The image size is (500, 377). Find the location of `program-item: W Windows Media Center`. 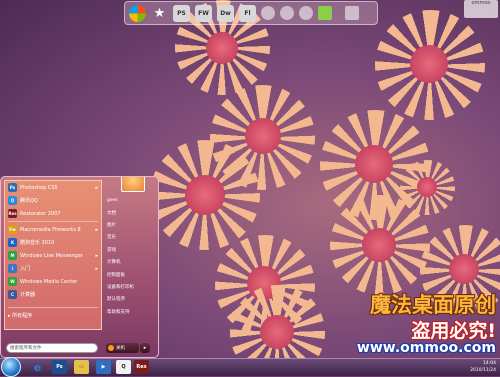

program-item: W Windows Media Center is located at coordinates (53, 281).